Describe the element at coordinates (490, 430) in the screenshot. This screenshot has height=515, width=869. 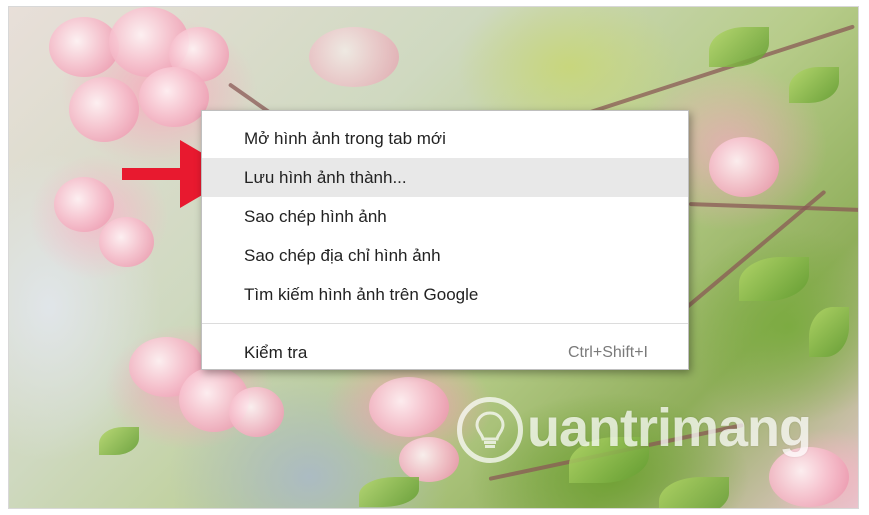
I see `lightbulb-icon` at that location.